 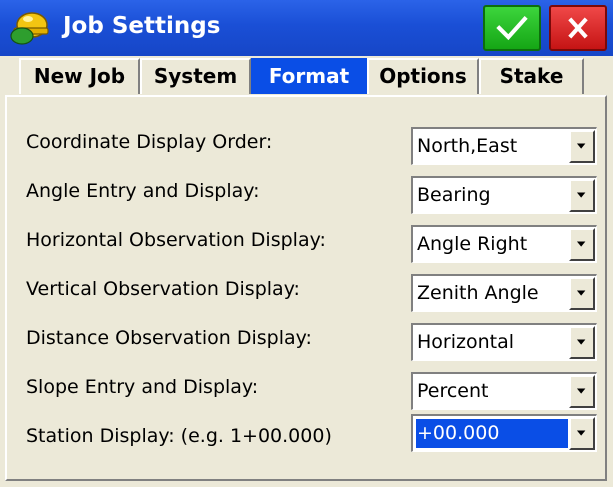 What do you see at coordinates (492, 433) in the screenshot?
I see `combo-value: +00.000` at bounding box center [492, 433].